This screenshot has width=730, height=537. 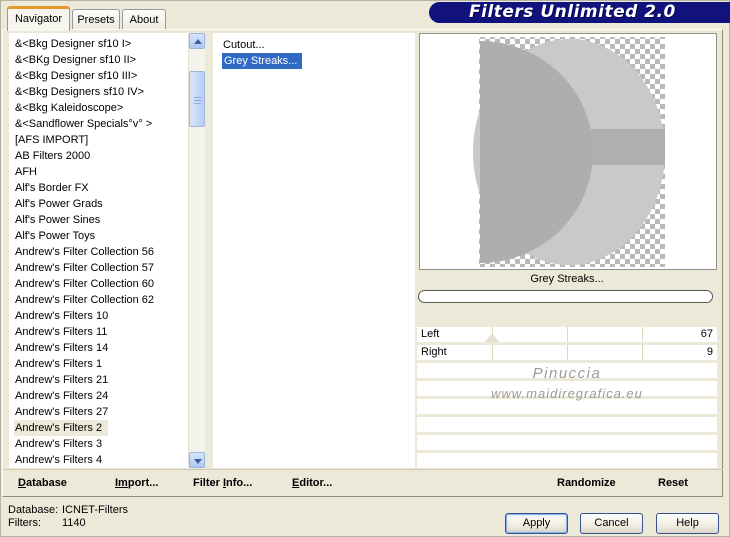 I want to click on category-item: Alf's Power Toys, so click(x=92, y=236).